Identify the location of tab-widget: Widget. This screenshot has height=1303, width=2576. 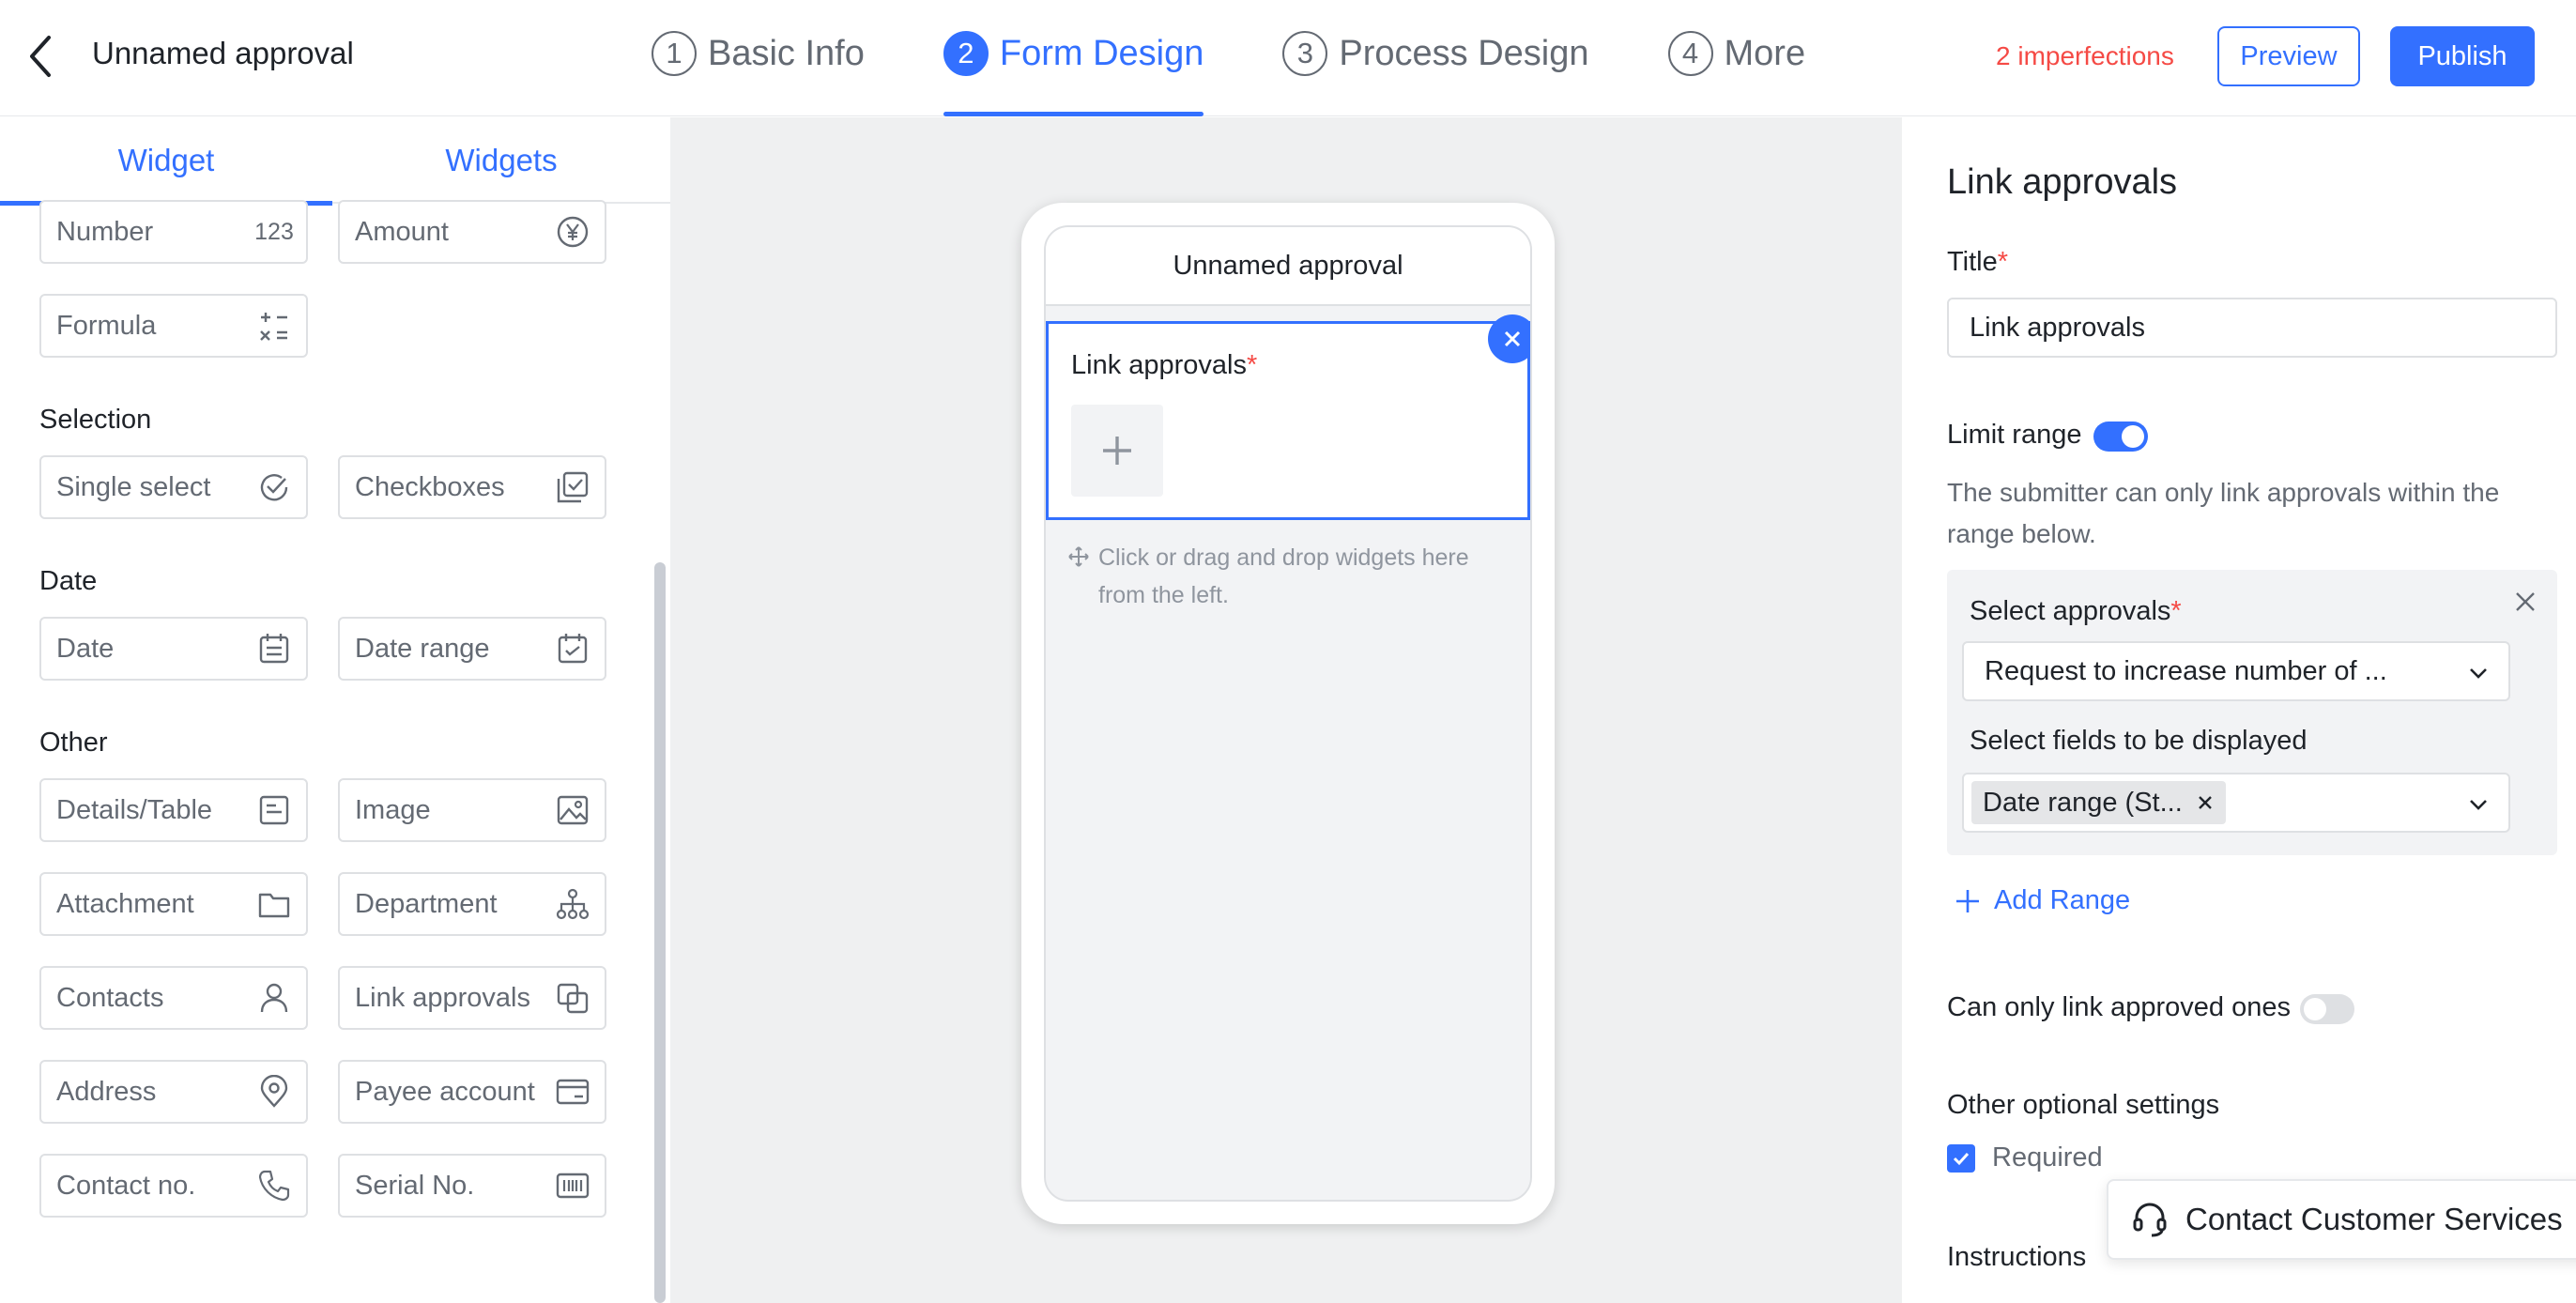
(166, 161).